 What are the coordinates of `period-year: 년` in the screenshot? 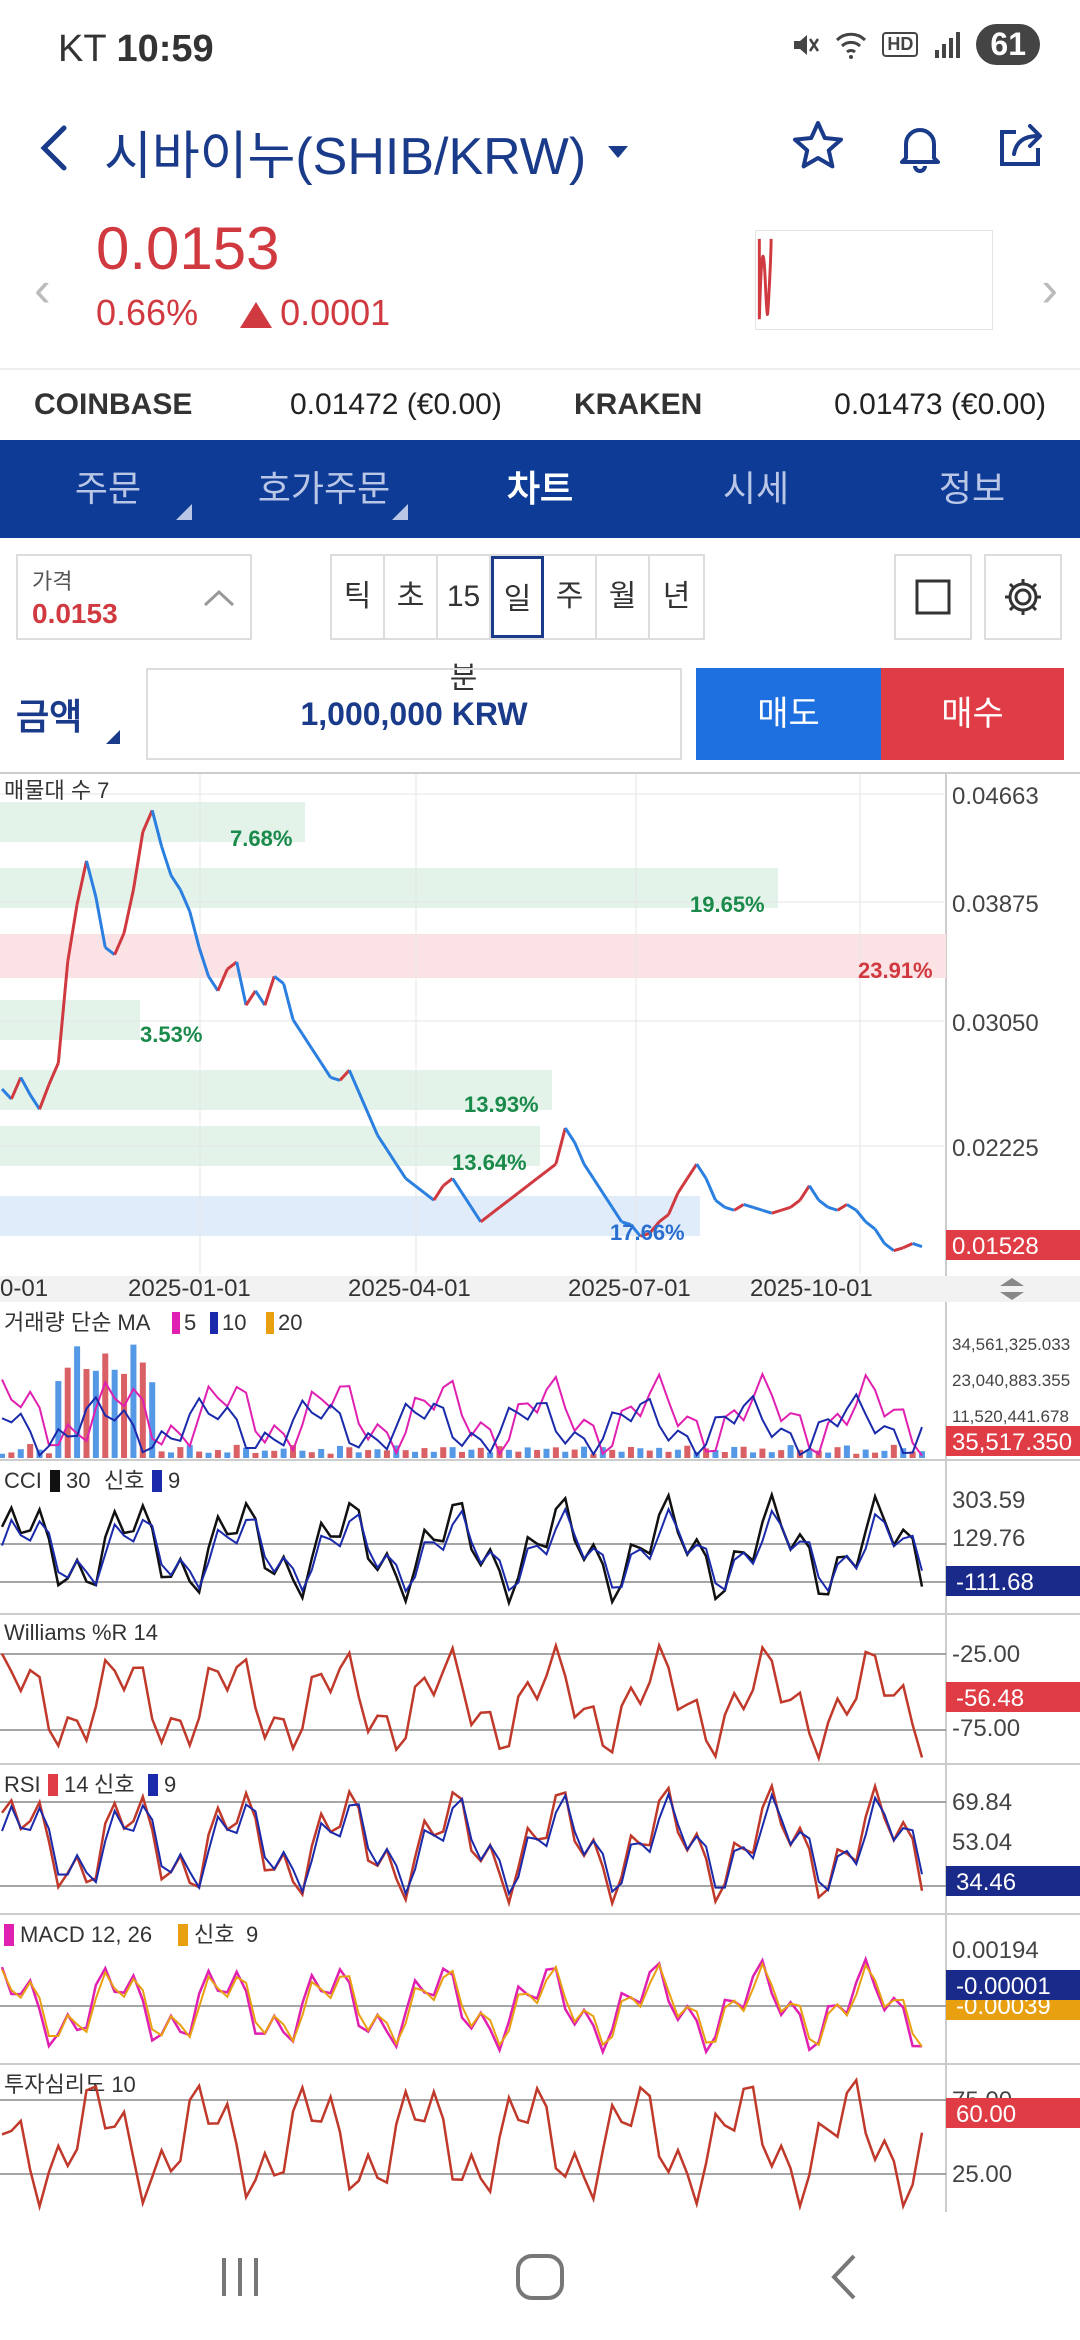 It's located at (676, 597).